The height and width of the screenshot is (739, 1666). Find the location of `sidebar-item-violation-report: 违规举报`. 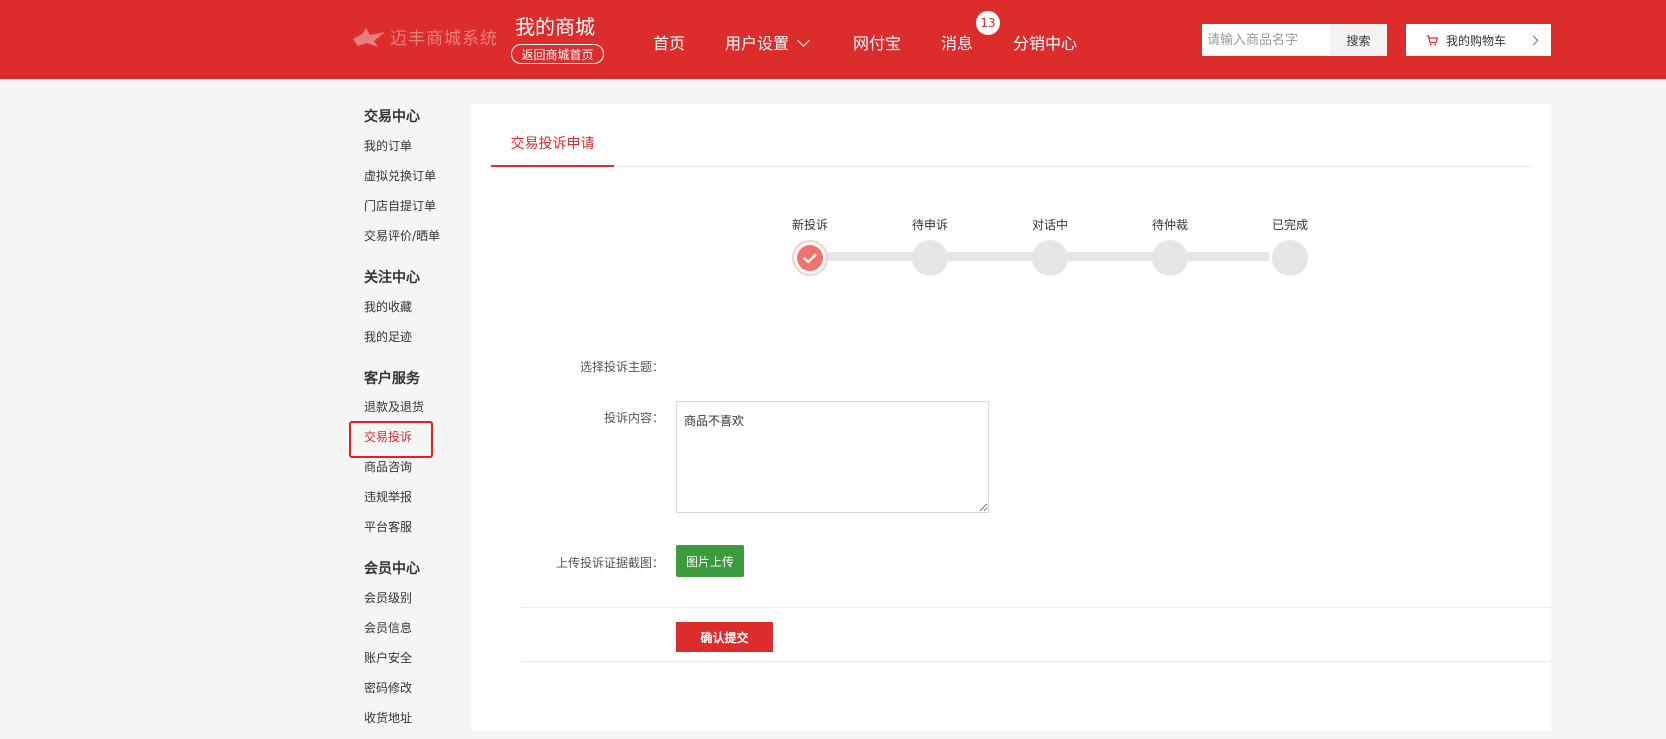

sidebar-item-violation-report: 违规举报 is located at coordinates (388, 496).